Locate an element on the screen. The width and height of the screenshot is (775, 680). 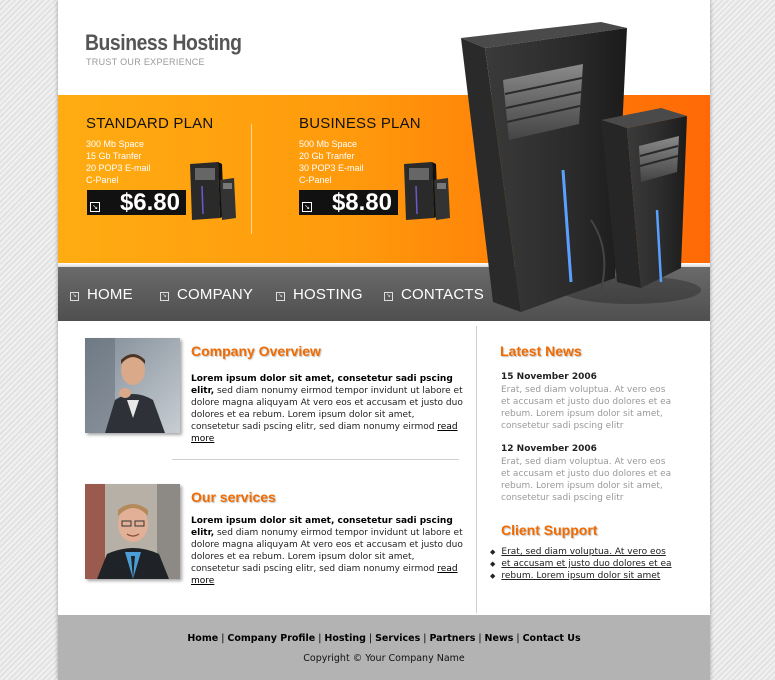
nav-label: HOME is located at coordinates (110, 294).